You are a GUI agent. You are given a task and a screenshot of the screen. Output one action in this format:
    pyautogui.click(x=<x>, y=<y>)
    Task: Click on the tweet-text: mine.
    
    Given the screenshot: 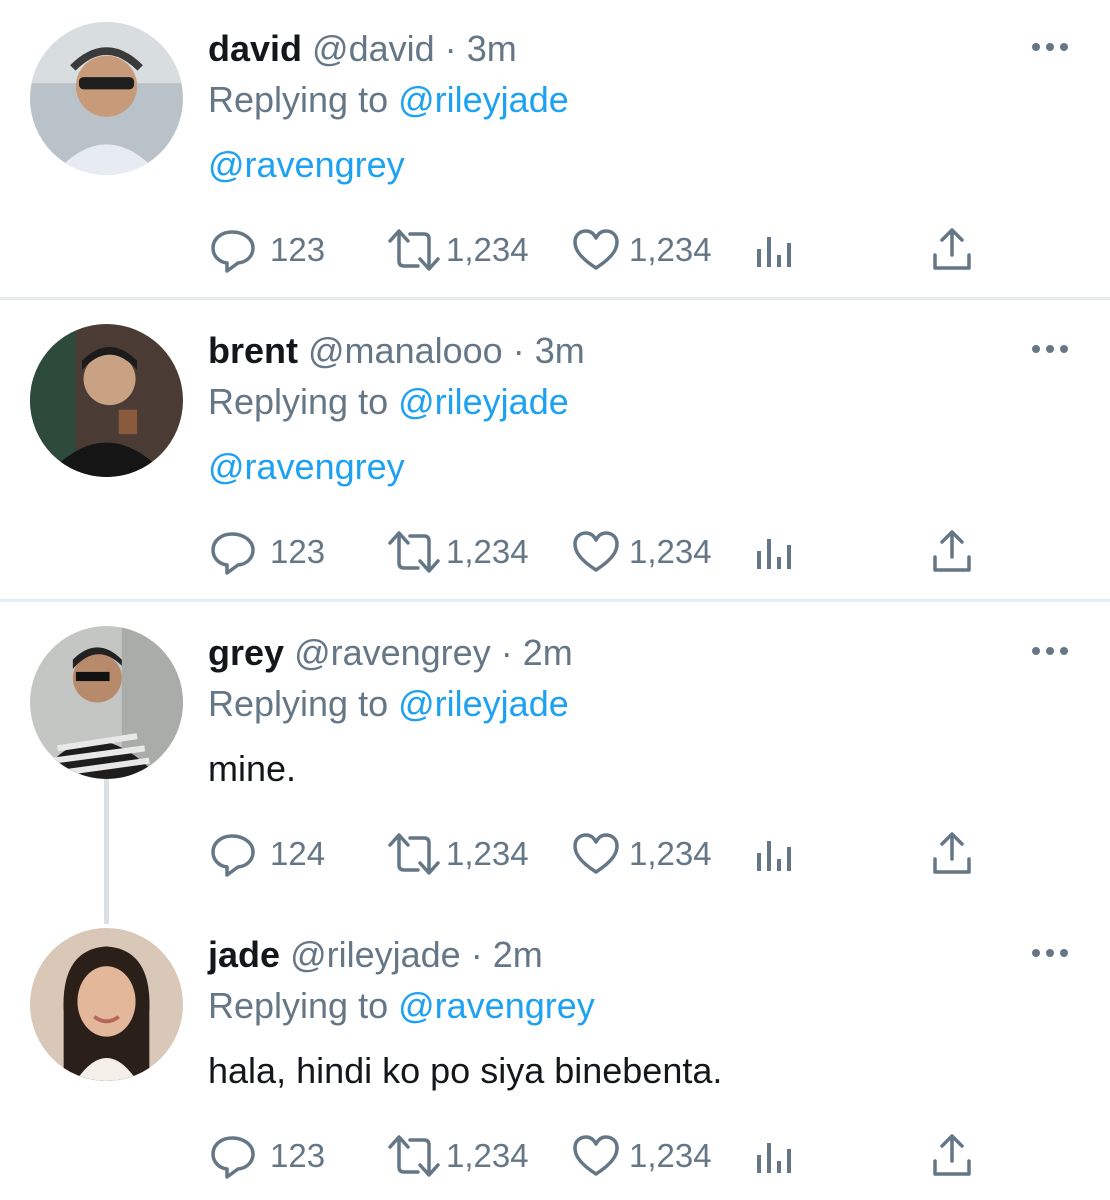 What is the action you would take?
    pyautogui.click(x=252, y=768)
    